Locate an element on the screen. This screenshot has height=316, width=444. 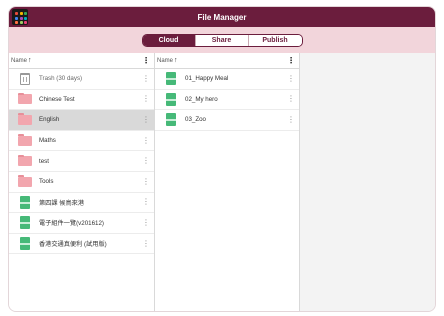
list-item-label: 02_My hero is located at coordinates (201, 99).